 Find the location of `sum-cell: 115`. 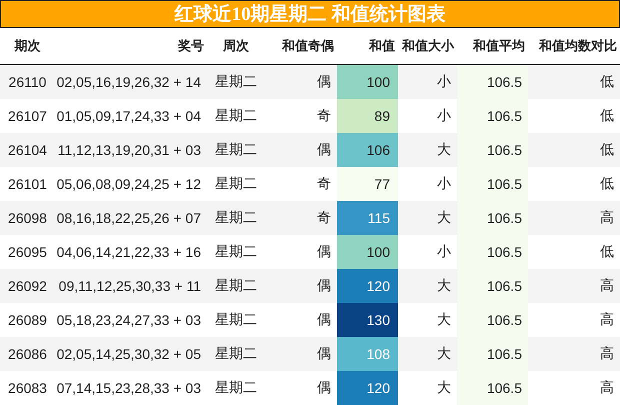

sum-cell: 115 is located at coordinates (367, 218).